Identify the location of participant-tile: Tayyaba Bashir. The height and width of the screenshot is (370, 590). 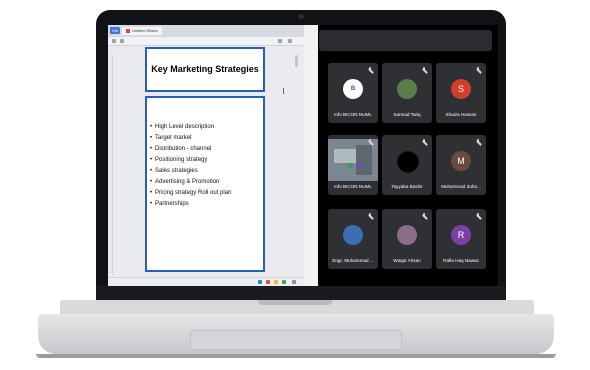
(407, 165).